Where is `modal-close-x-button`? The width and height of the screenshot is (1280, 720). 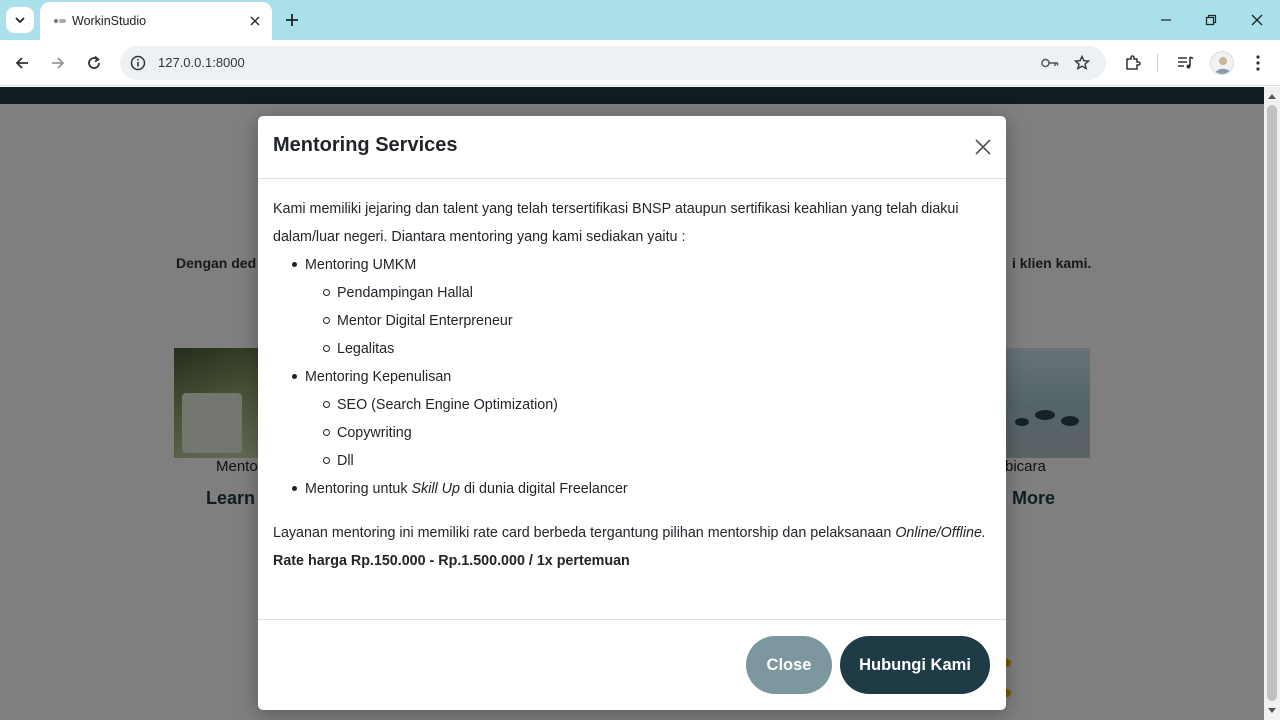 modal-close-x-button is located at coordinates (983, 147).